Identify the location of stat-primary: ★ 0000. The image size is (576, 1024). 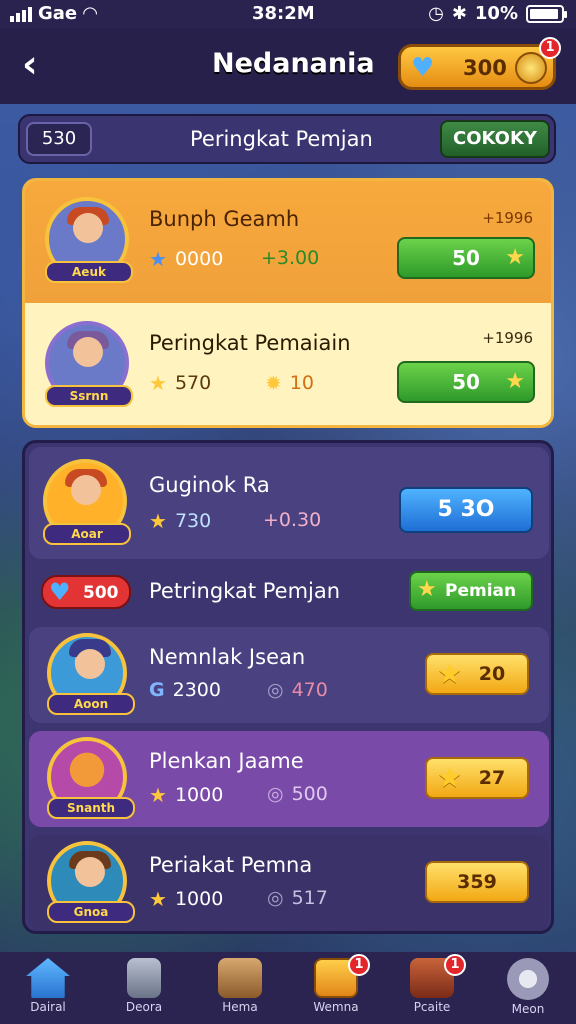
(186, 259).